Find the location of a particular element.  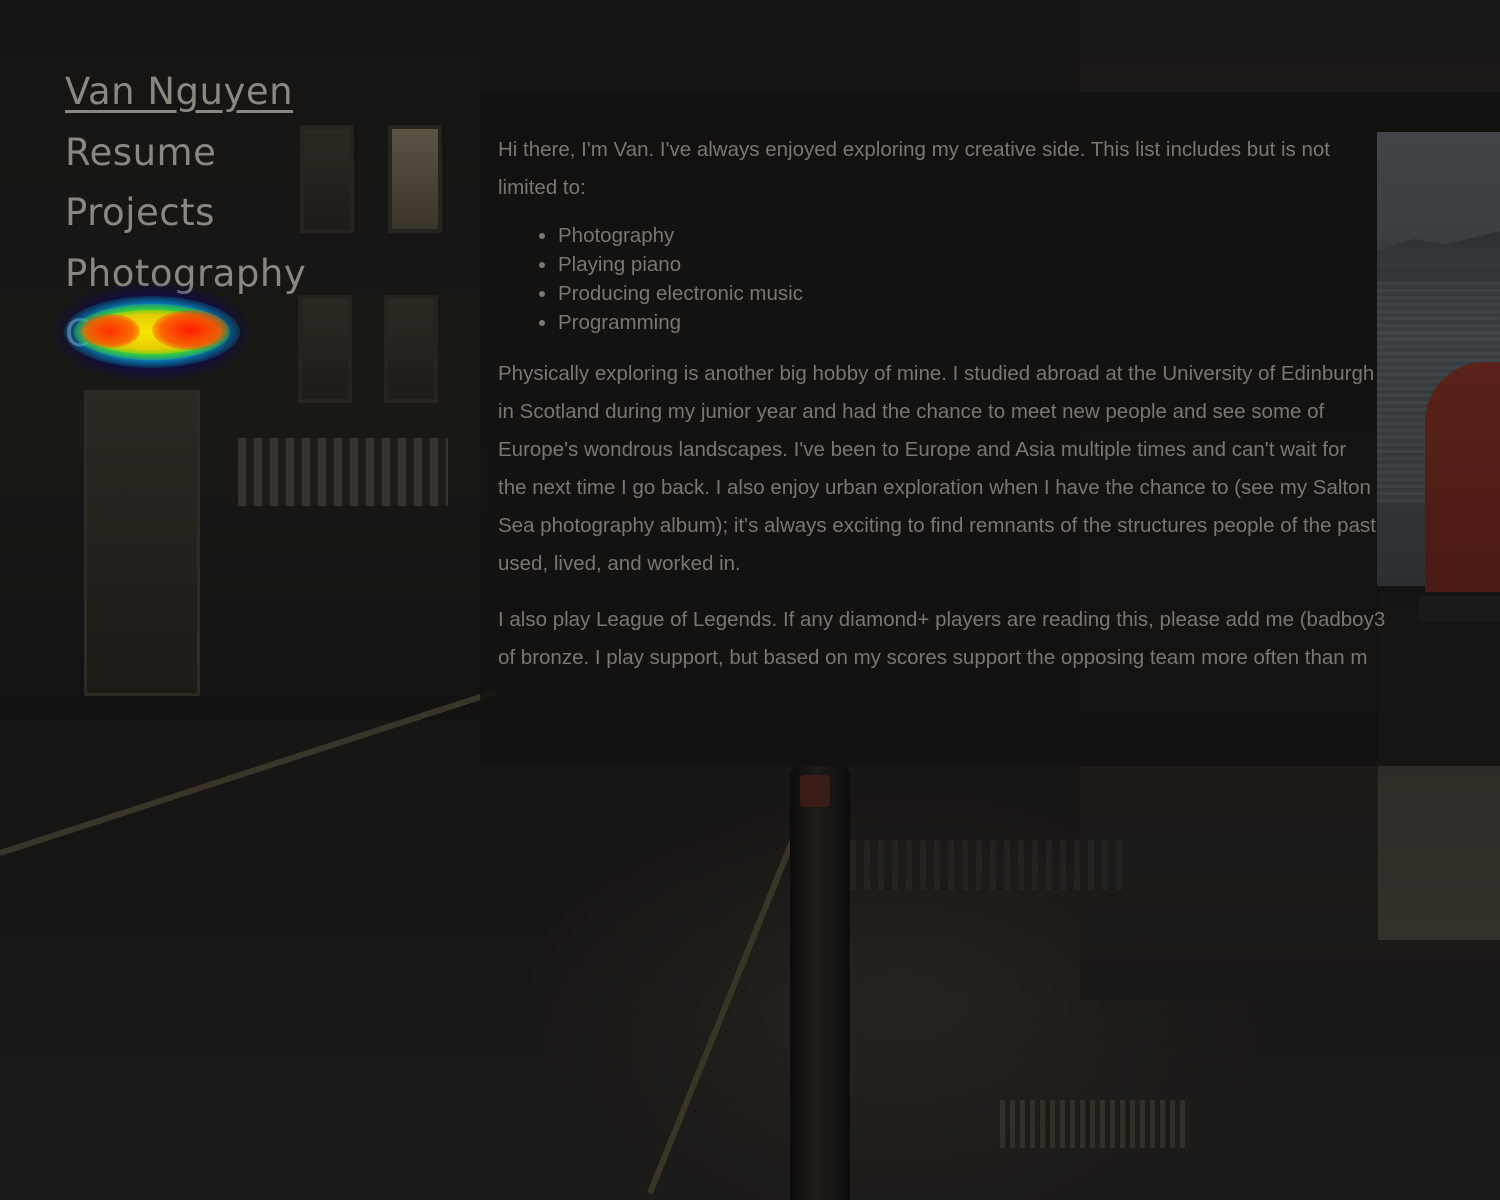

nav-contact-link: Contact is located at coordinates (185, 334).